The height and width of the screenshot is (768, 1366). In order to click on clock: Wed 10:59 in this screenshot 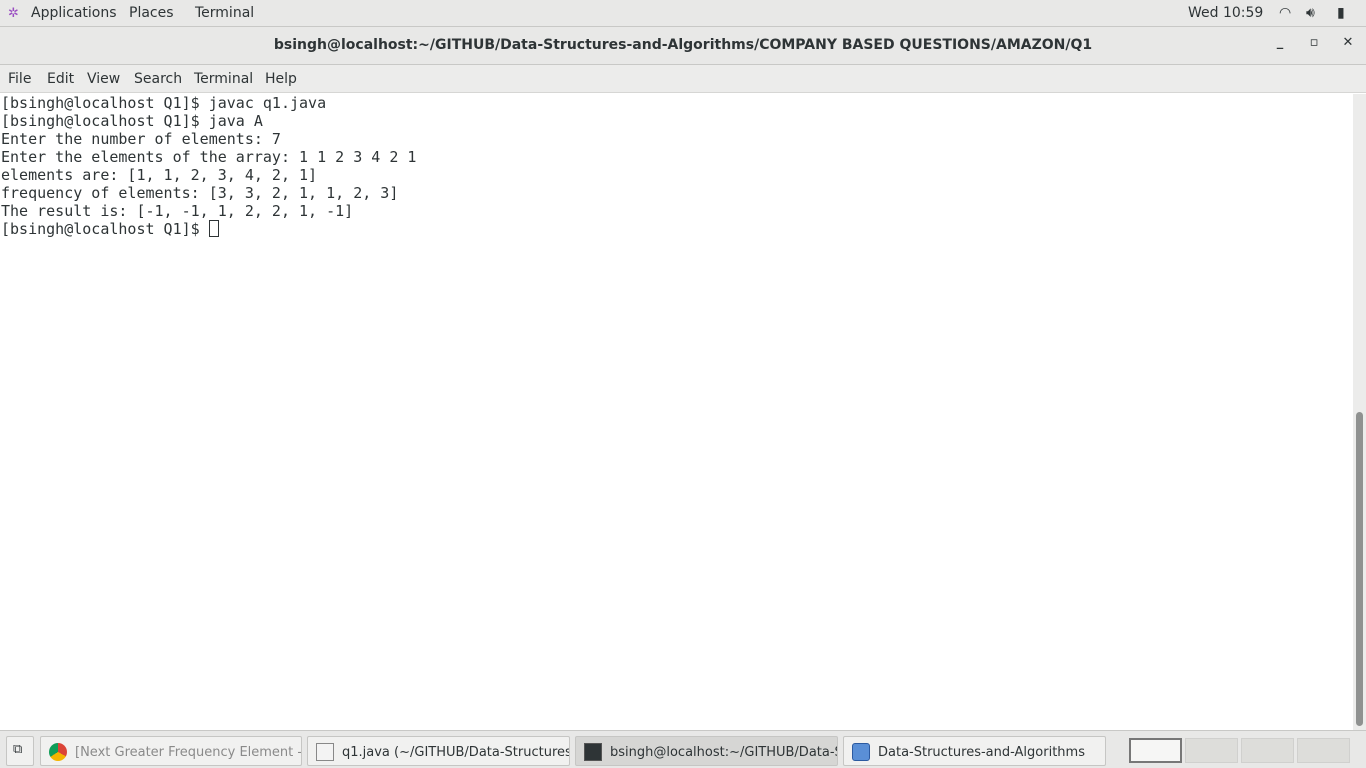, I will do `click(1225, 13)`.